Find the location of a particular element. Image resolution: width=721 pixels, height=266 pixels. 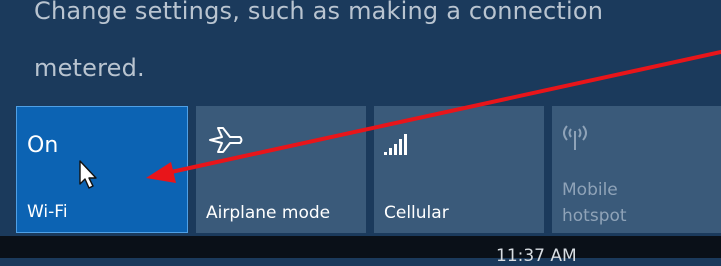

mouse-pointer-icon is located at coordinates (88, 174).